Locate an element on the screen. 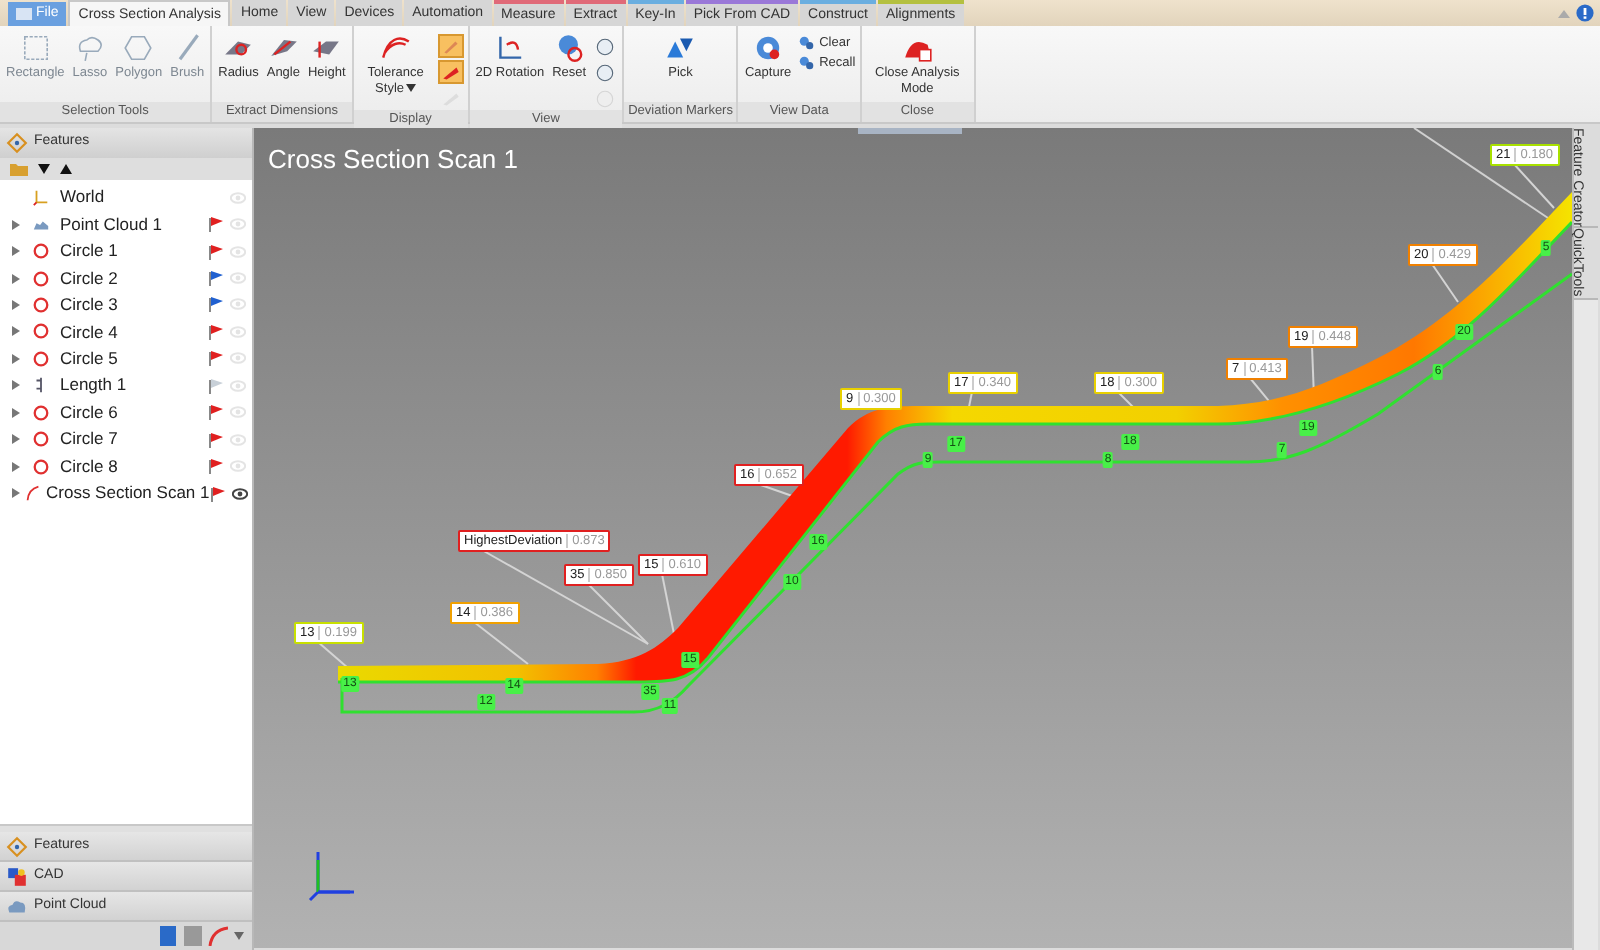  hexagon-icon is located at coordinates (138, 48).